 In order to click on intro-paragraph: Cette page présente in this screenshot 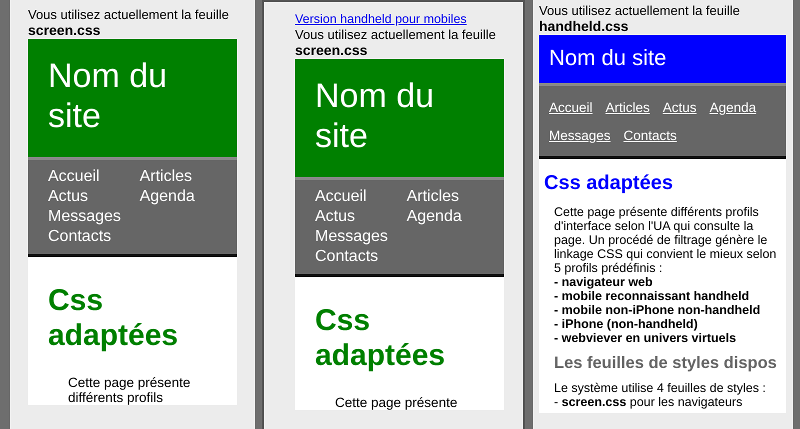, I will do `click(396, 402)`.